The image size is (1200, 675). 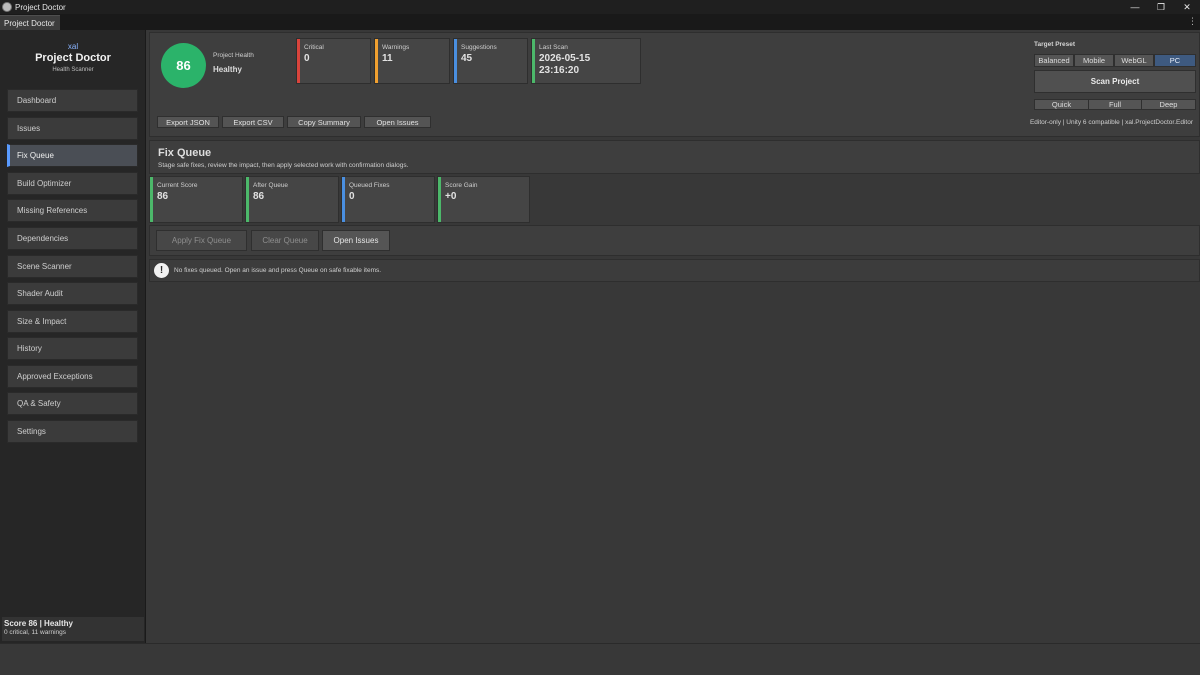 I want to click on sidebar-item-qa-safety: QA & Safety, so click(x=72, y=403).